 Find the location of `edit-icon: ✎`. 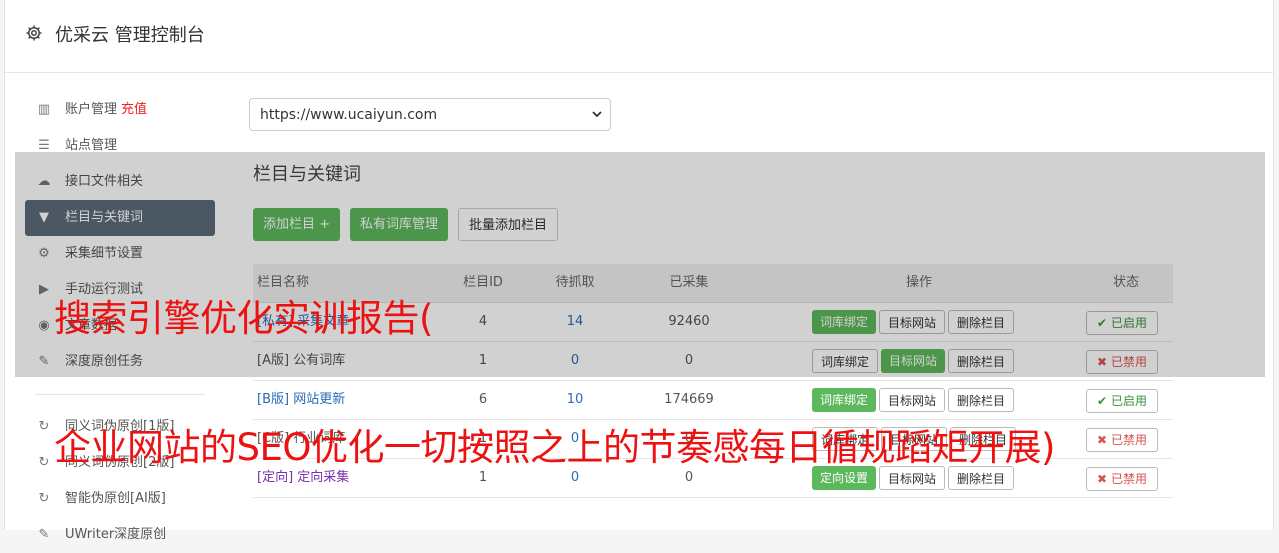

edit-icon: ✎ is located at coordinates (44, 534).